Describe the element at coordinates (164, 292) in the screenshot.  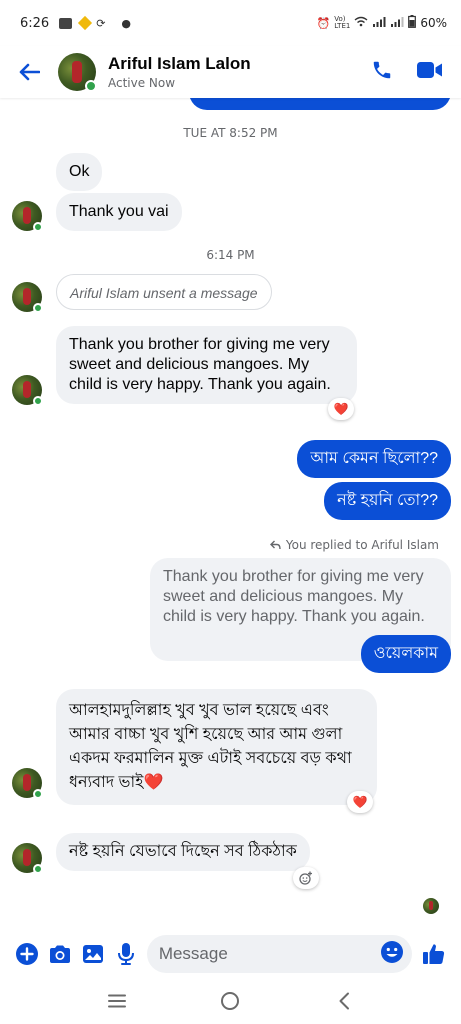
I see `unsent-message-notice: Ariful Islam unsent a message` at that location.